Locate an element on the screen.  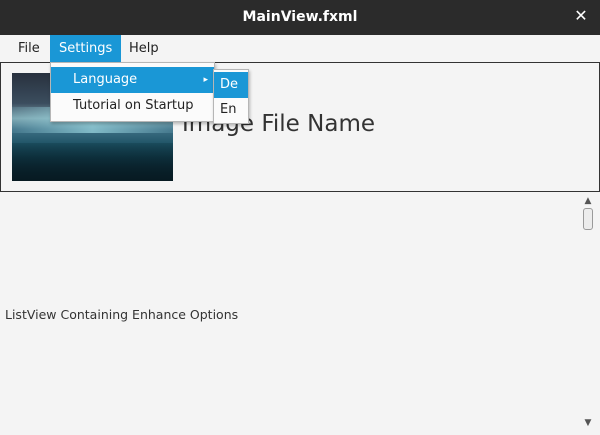
scroll-up-icon: ▲ is located at coordinates (588, 201).